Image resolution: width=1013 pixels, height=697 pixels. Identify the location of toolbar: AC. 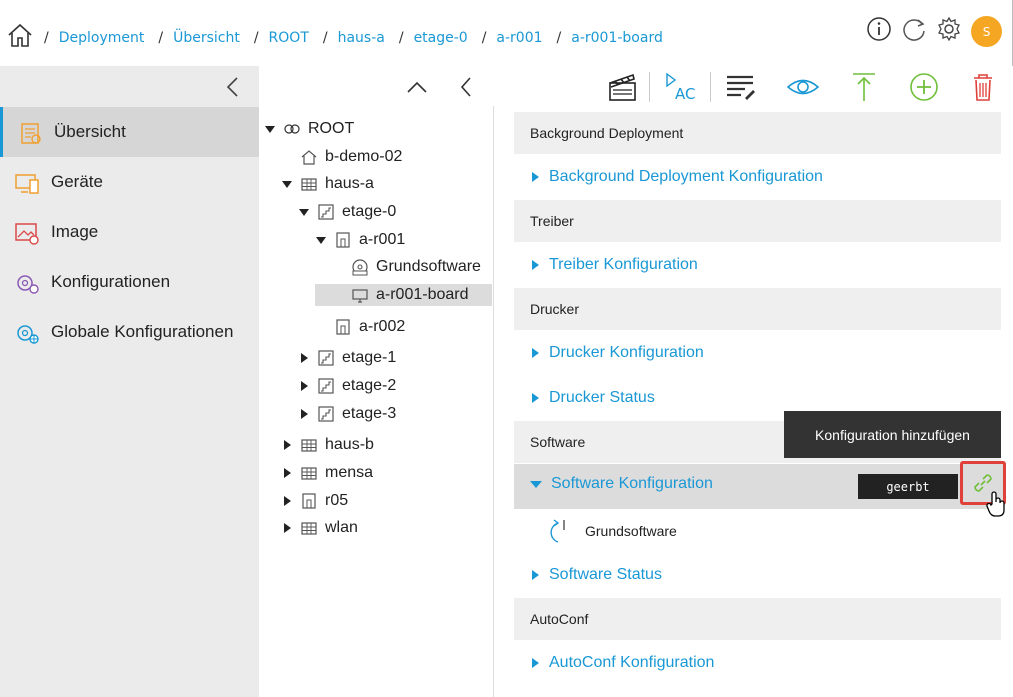
(636, 86).